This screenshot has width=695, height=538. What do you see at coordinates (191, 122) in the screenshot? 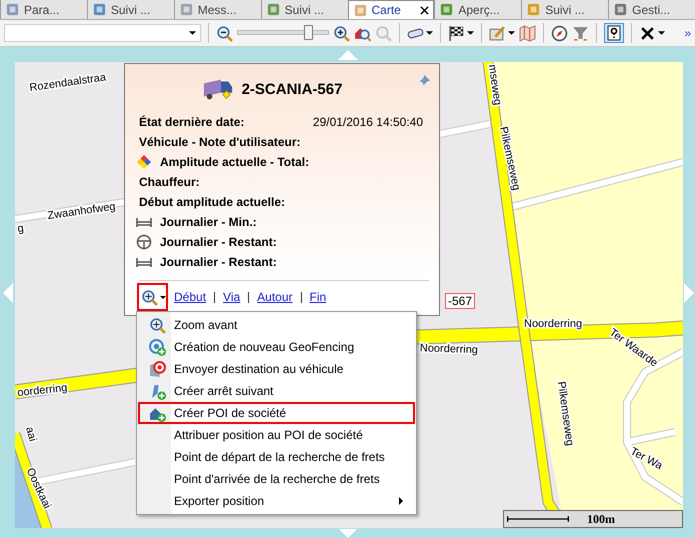
I see `field-label: État dernière date:` at bounding box center [191, 122].